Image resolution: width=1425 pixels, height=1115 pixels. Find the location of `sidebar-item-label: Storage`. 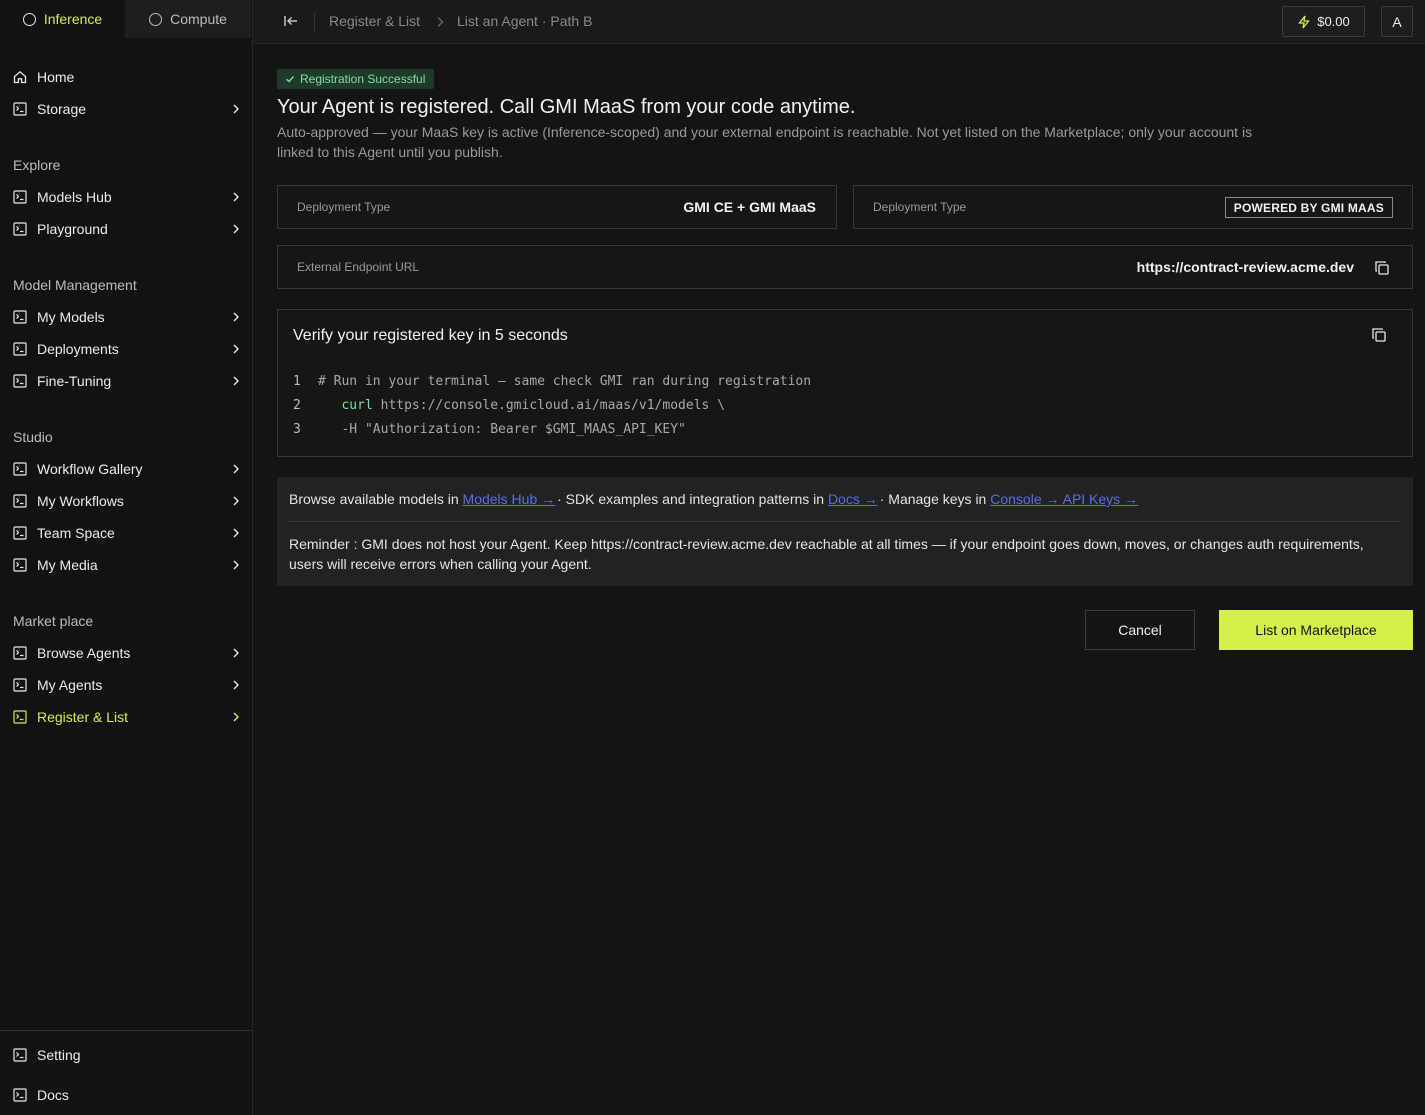

sidebar-item-label: Storage is located at coordinates (62, 109).